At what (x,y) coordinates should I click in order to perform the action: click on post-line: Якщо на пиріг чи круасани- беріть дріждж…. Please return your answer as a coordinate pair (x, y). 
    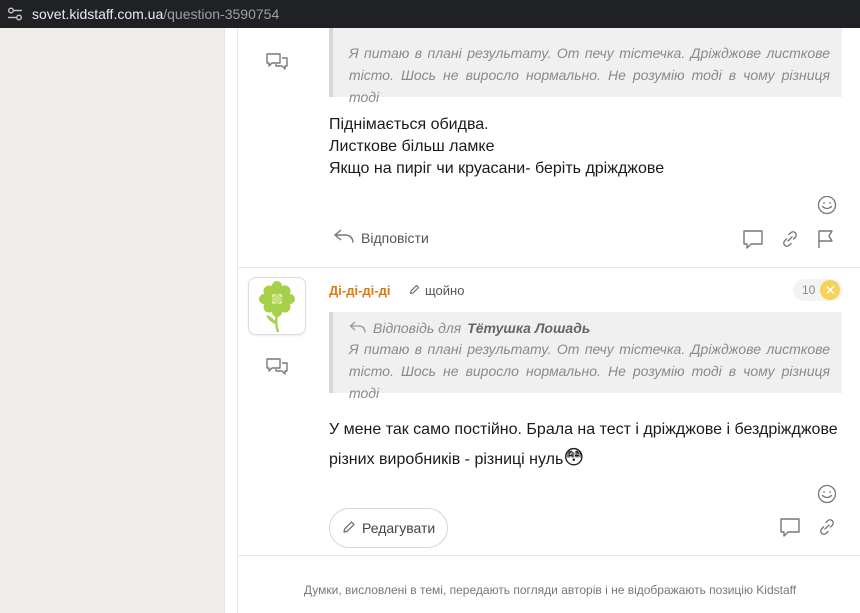
    Looking at the image, I should click on (497, 168).